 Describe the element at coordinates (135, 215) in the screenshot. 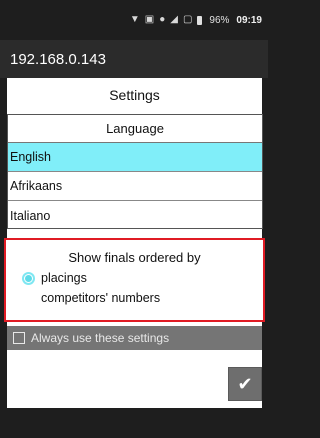

I see `language-option-italiano: Italiano` at that location.